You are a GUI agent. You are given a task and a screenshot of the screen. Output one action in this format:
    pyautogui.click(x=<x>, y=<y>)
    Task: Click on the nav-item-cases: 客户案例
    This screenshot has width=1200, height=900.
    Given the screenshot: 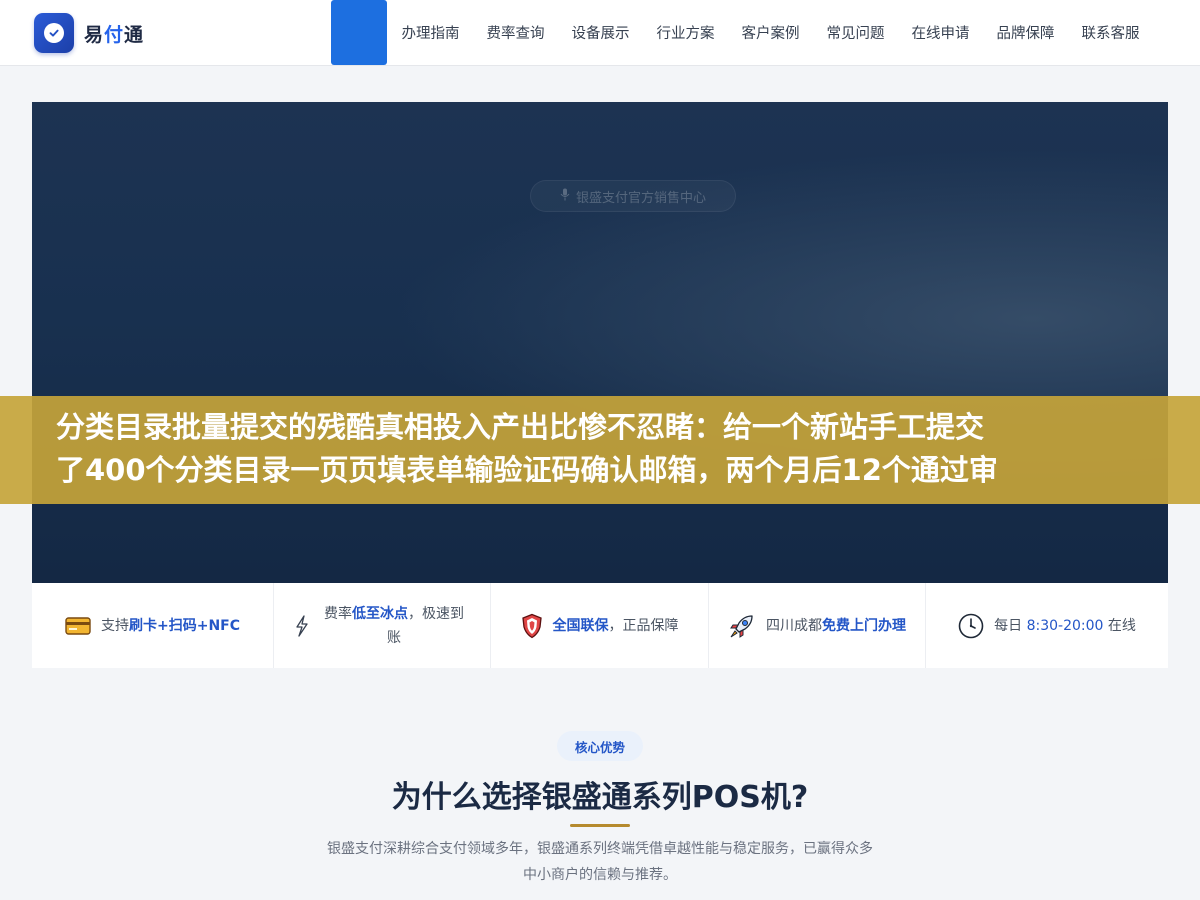 What is the action you would take?
    pyautogui.click(x=771, y=32)
    